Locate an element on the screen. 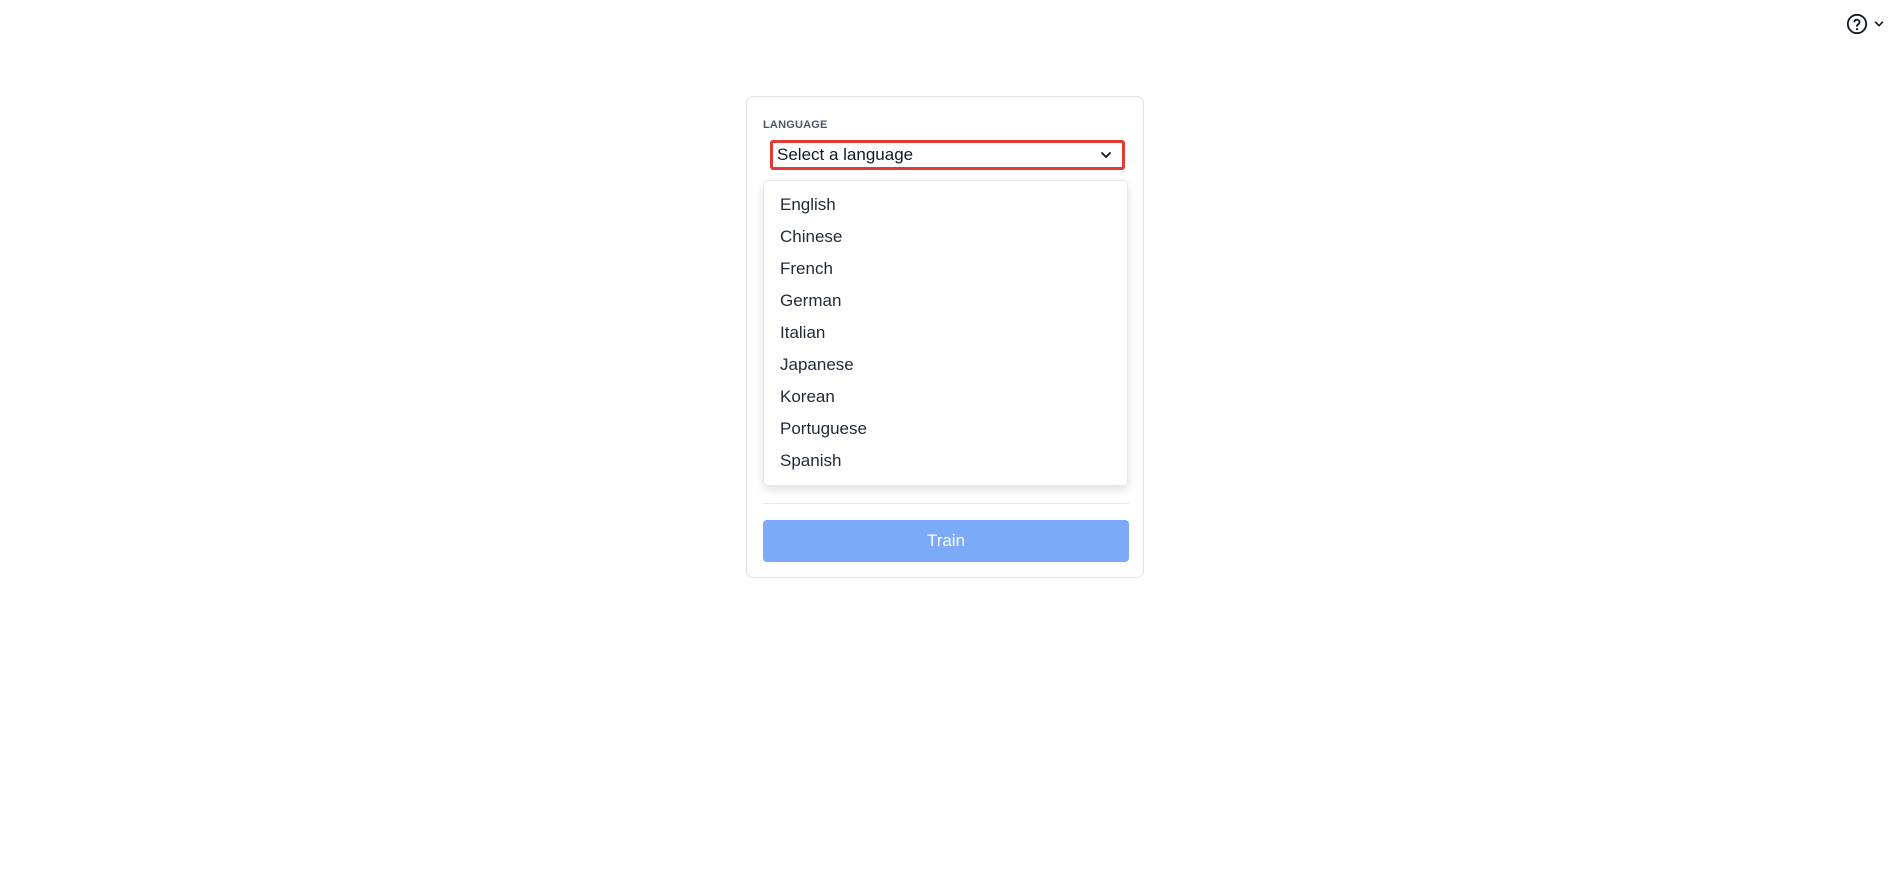  language-select: Select a language is located at coordinates (947, 155).